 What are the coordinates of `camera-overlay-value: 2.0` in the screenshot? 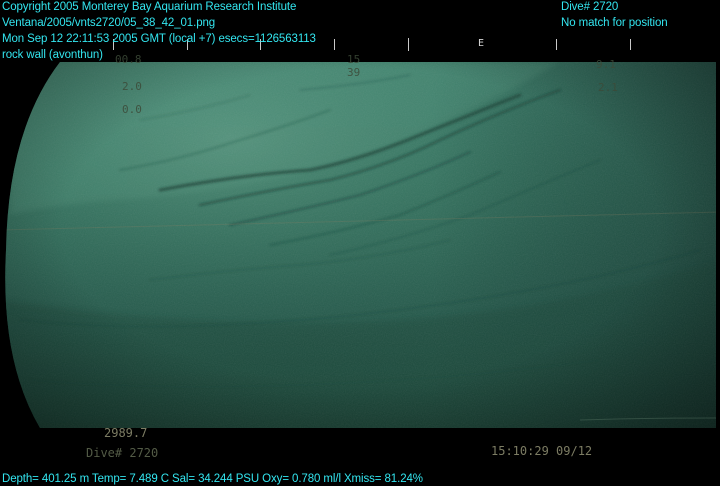 It's located at (132, 86).